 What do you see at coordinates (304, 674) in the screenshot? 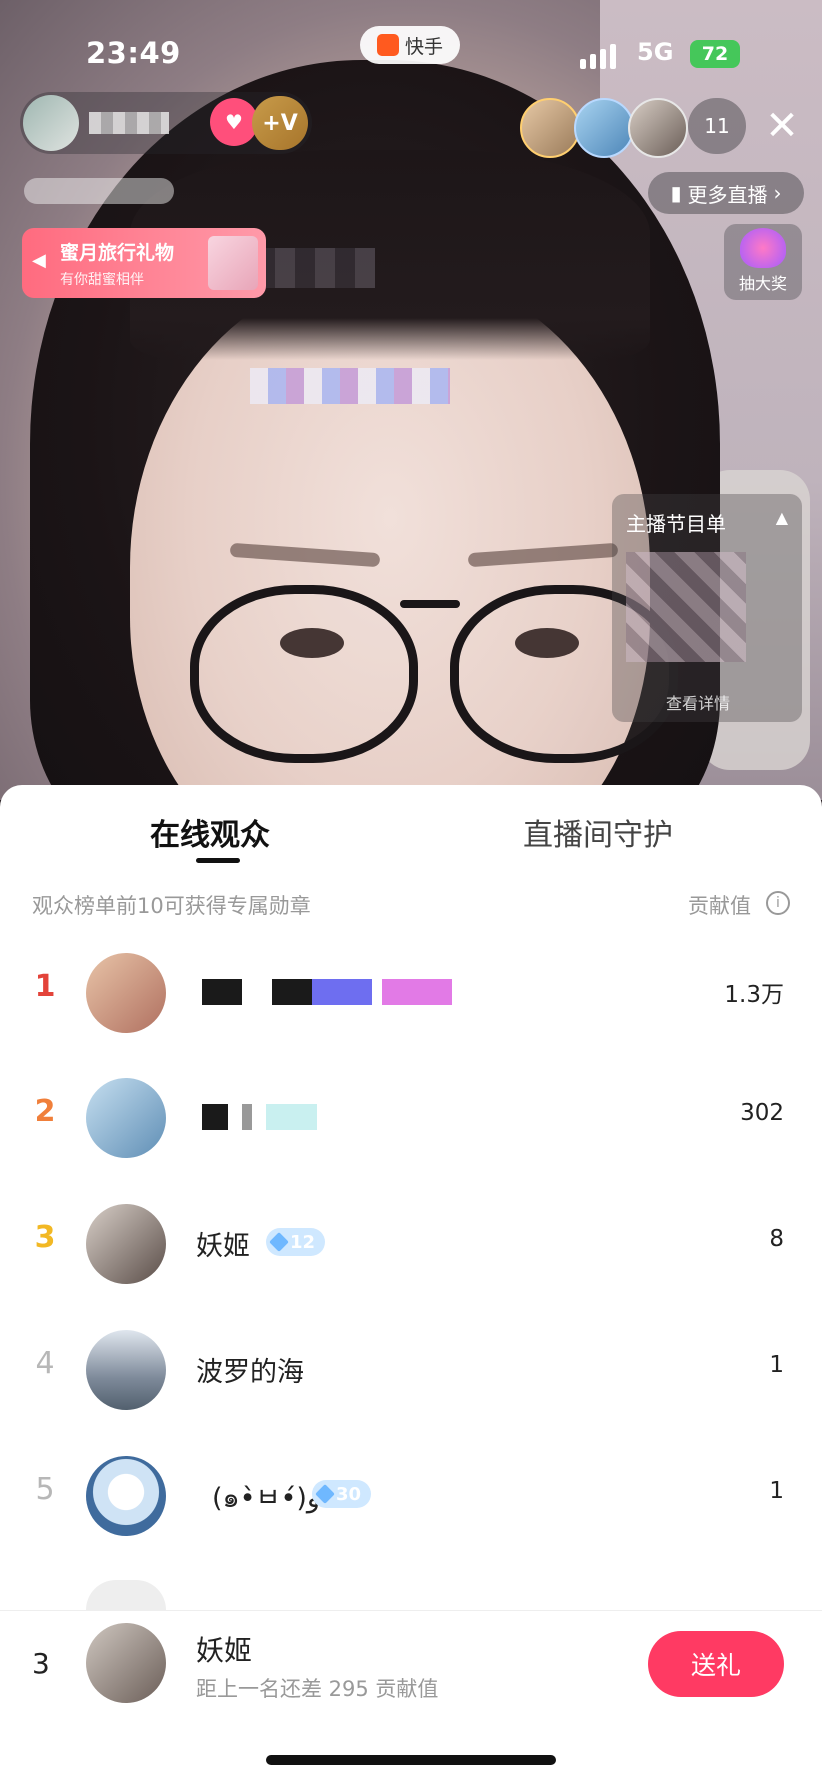
I see `glasses-left-lens` at bounding box center [304, 674].